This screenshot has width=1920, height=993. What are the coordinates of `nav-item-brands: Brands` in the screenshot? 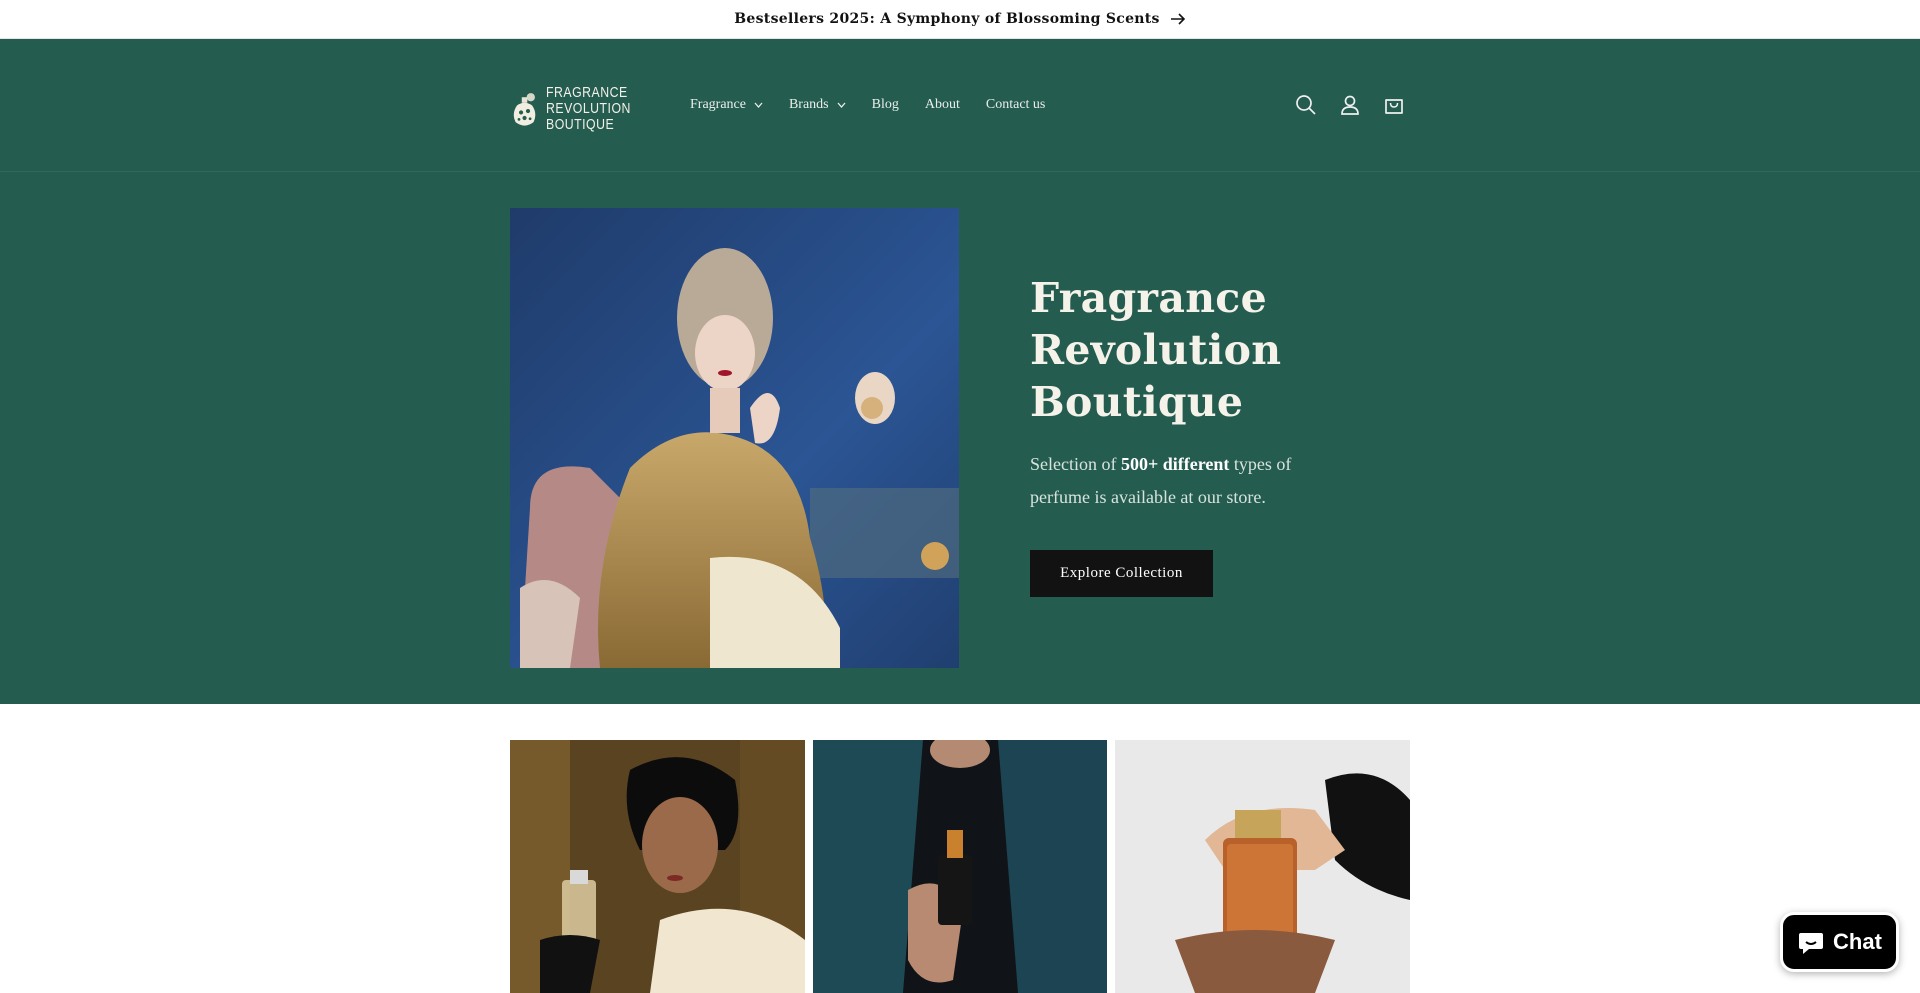 It's located at (817, 105).